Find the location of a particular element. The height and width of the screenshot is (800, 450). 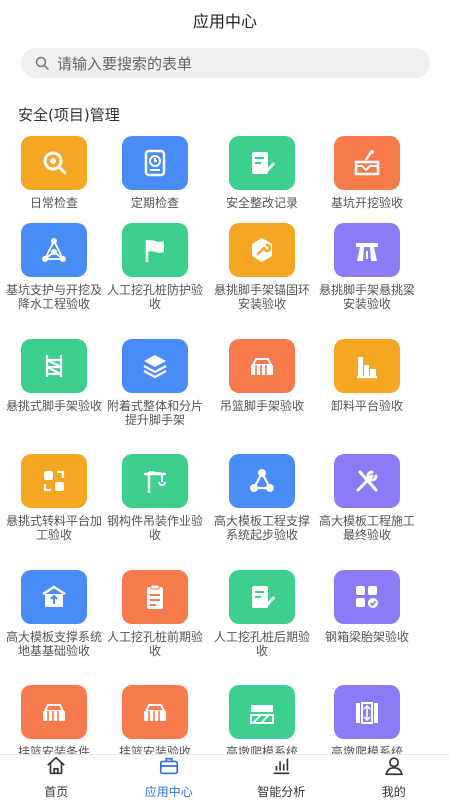

tab-home: 首页 is located at coordinates (56, 777).